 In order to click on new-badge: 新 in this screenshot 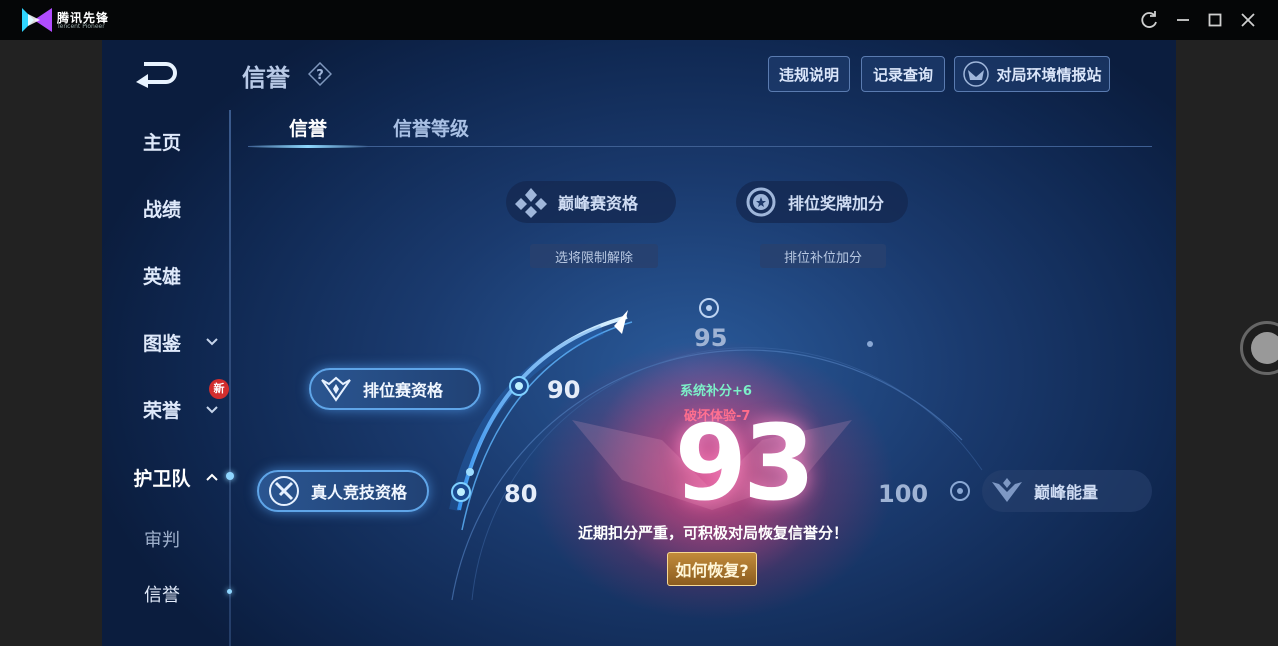, I will do `click(219, 389)`.